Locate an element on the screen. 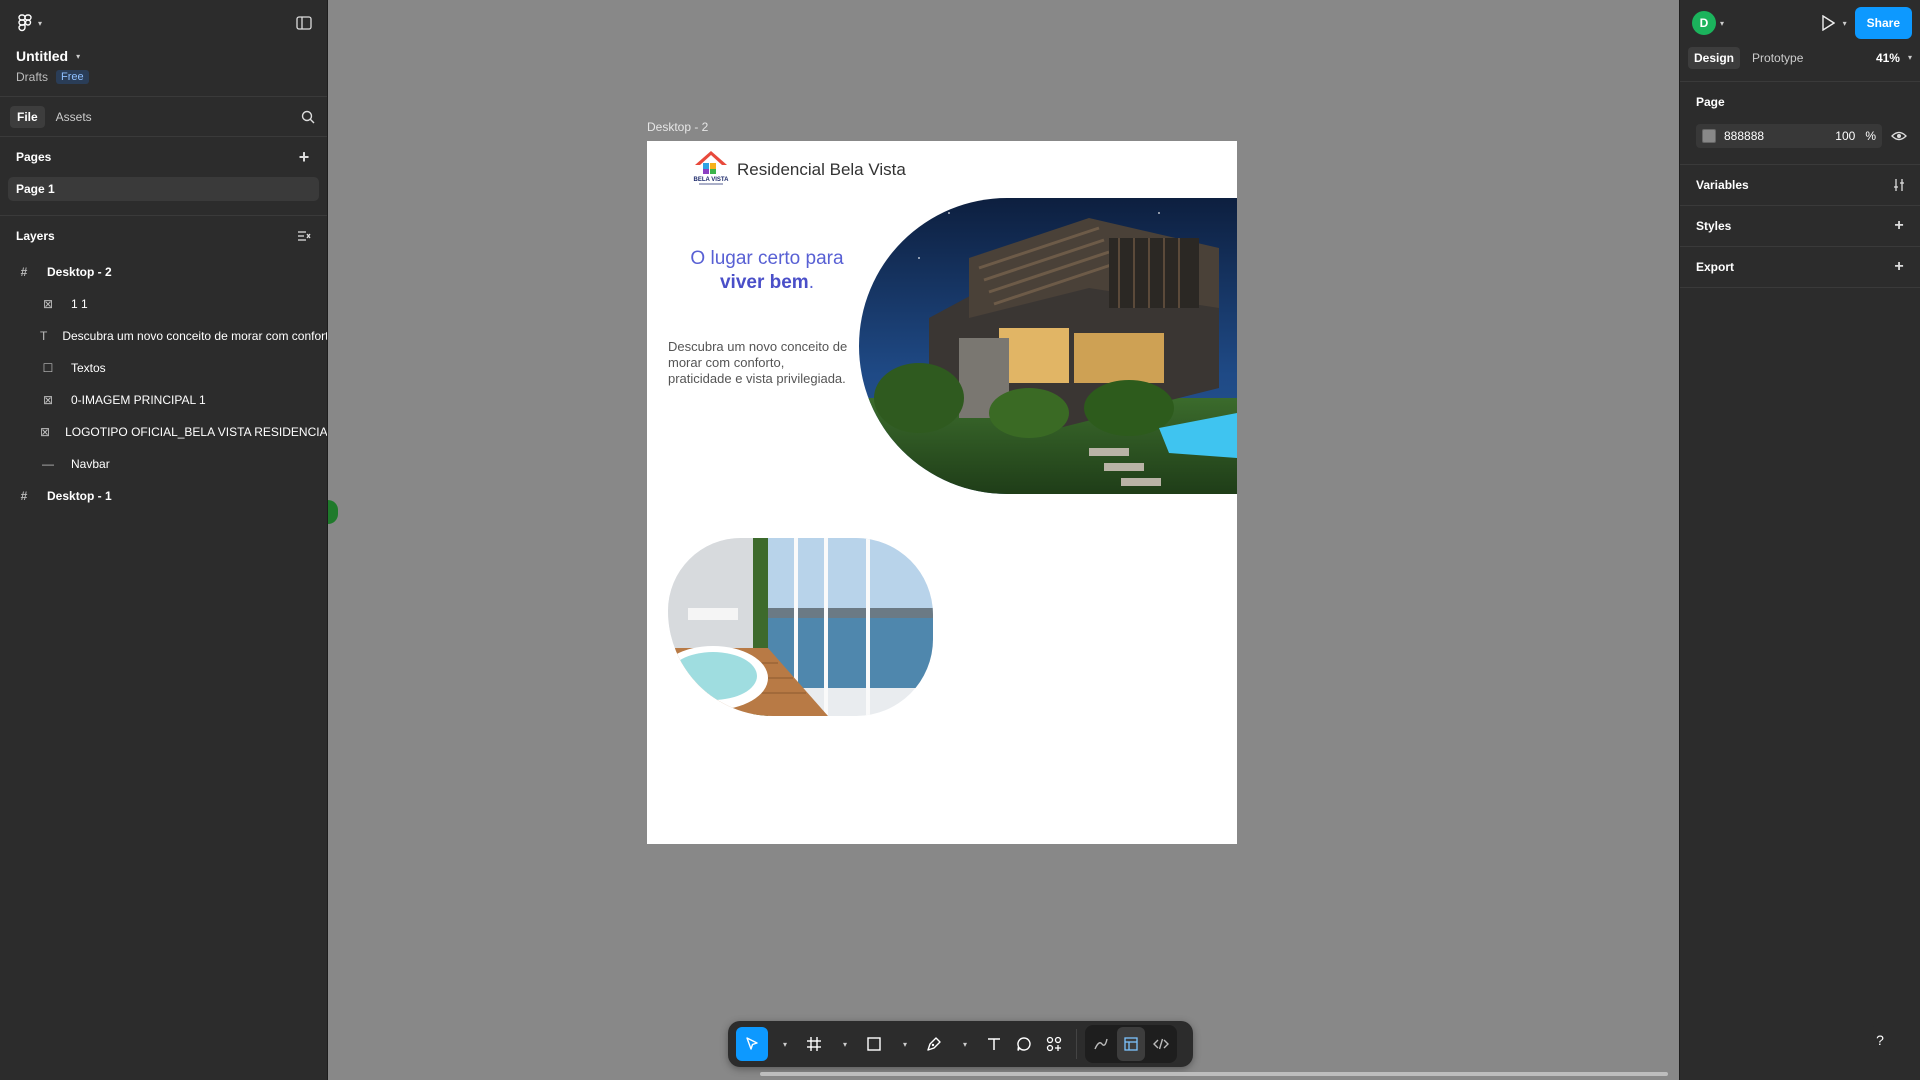  page-section-title: Page is located at coordinates (1710, 102).